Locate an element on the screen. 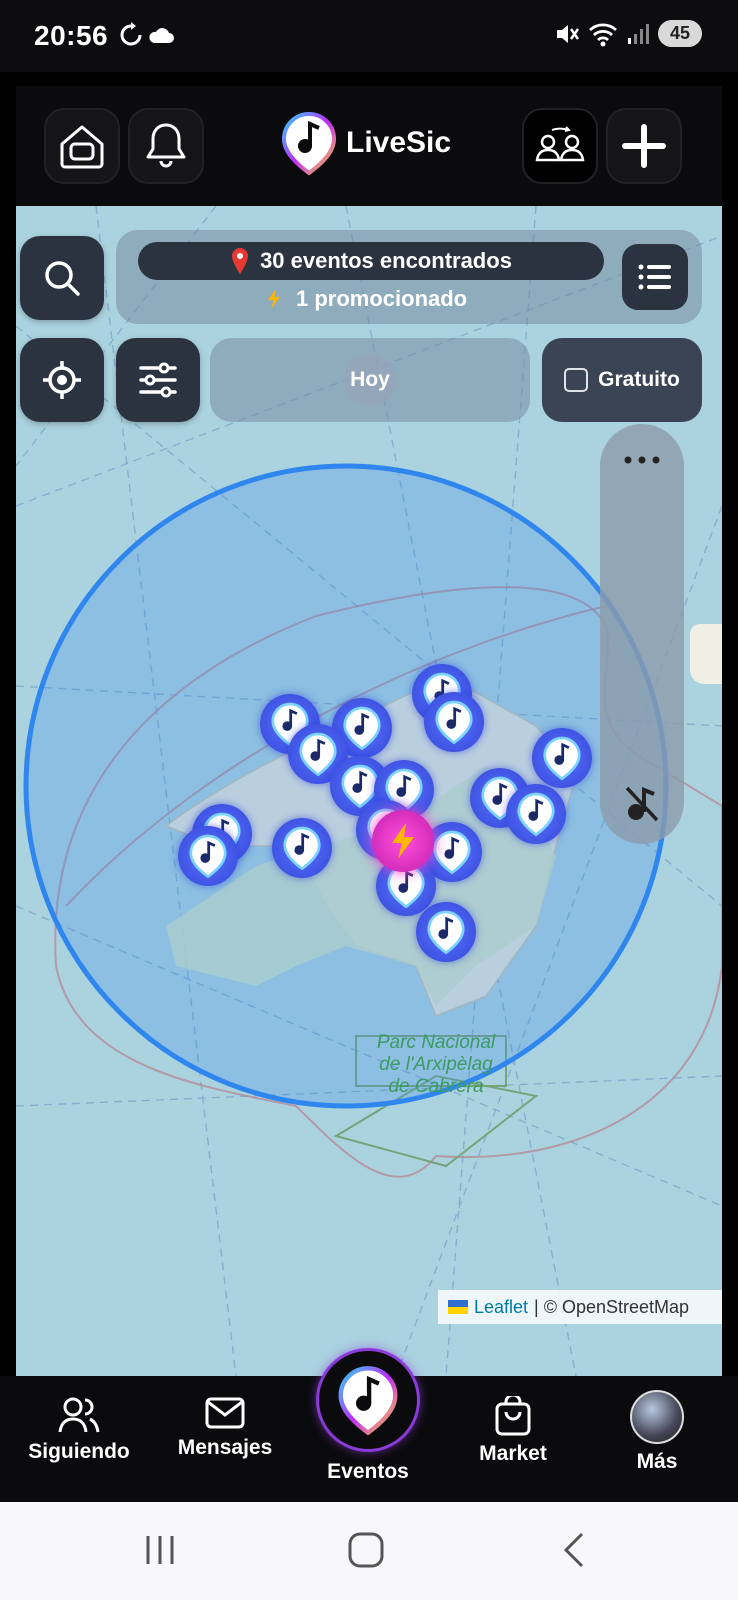 The height and width of the screenshot is (1600, 738). home-icon is located at coordinates (82, 147).